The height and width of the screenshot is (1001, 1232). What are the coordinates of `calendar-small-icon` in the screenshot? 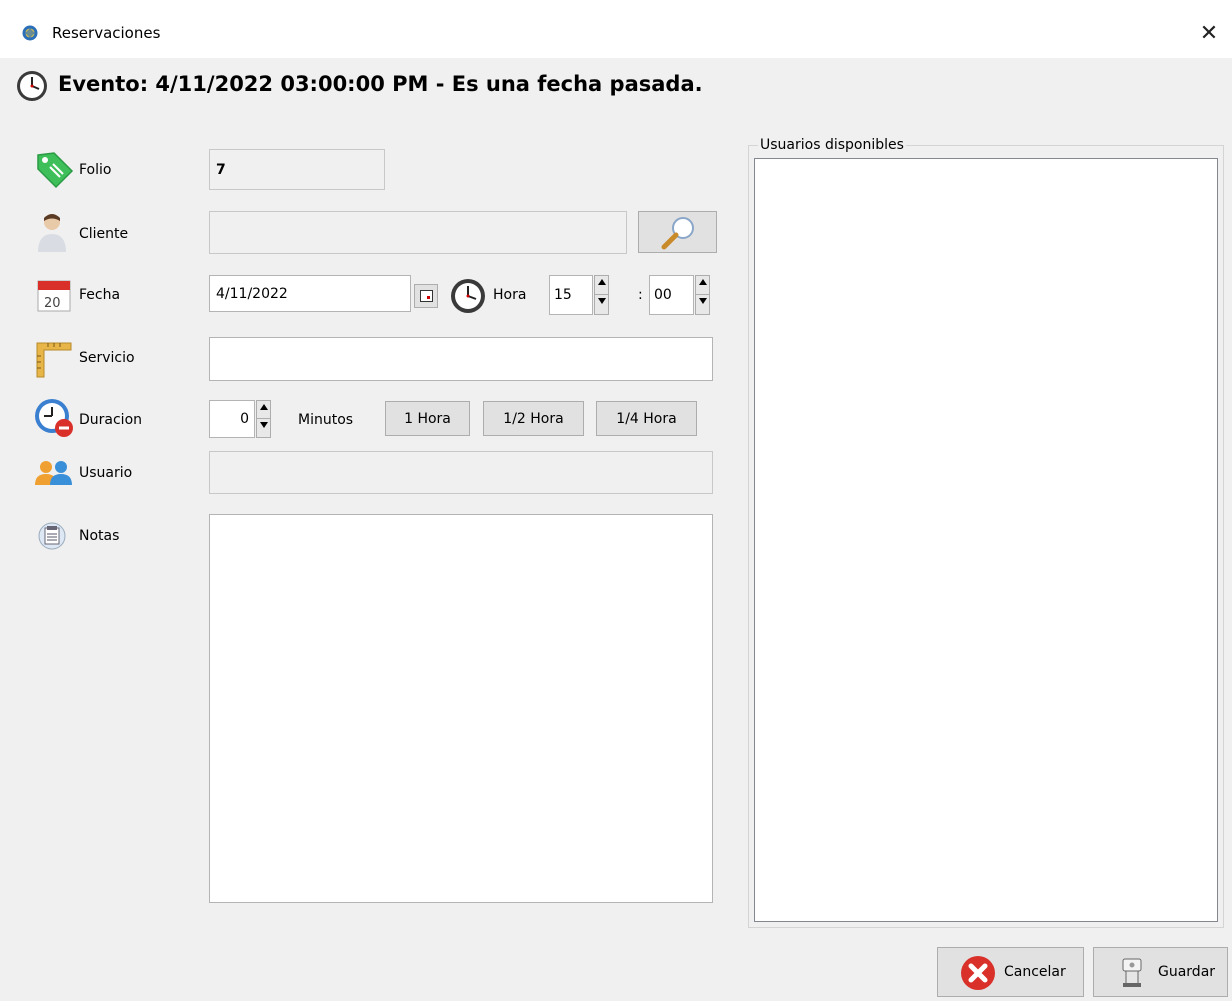 It's located at (426, 296).